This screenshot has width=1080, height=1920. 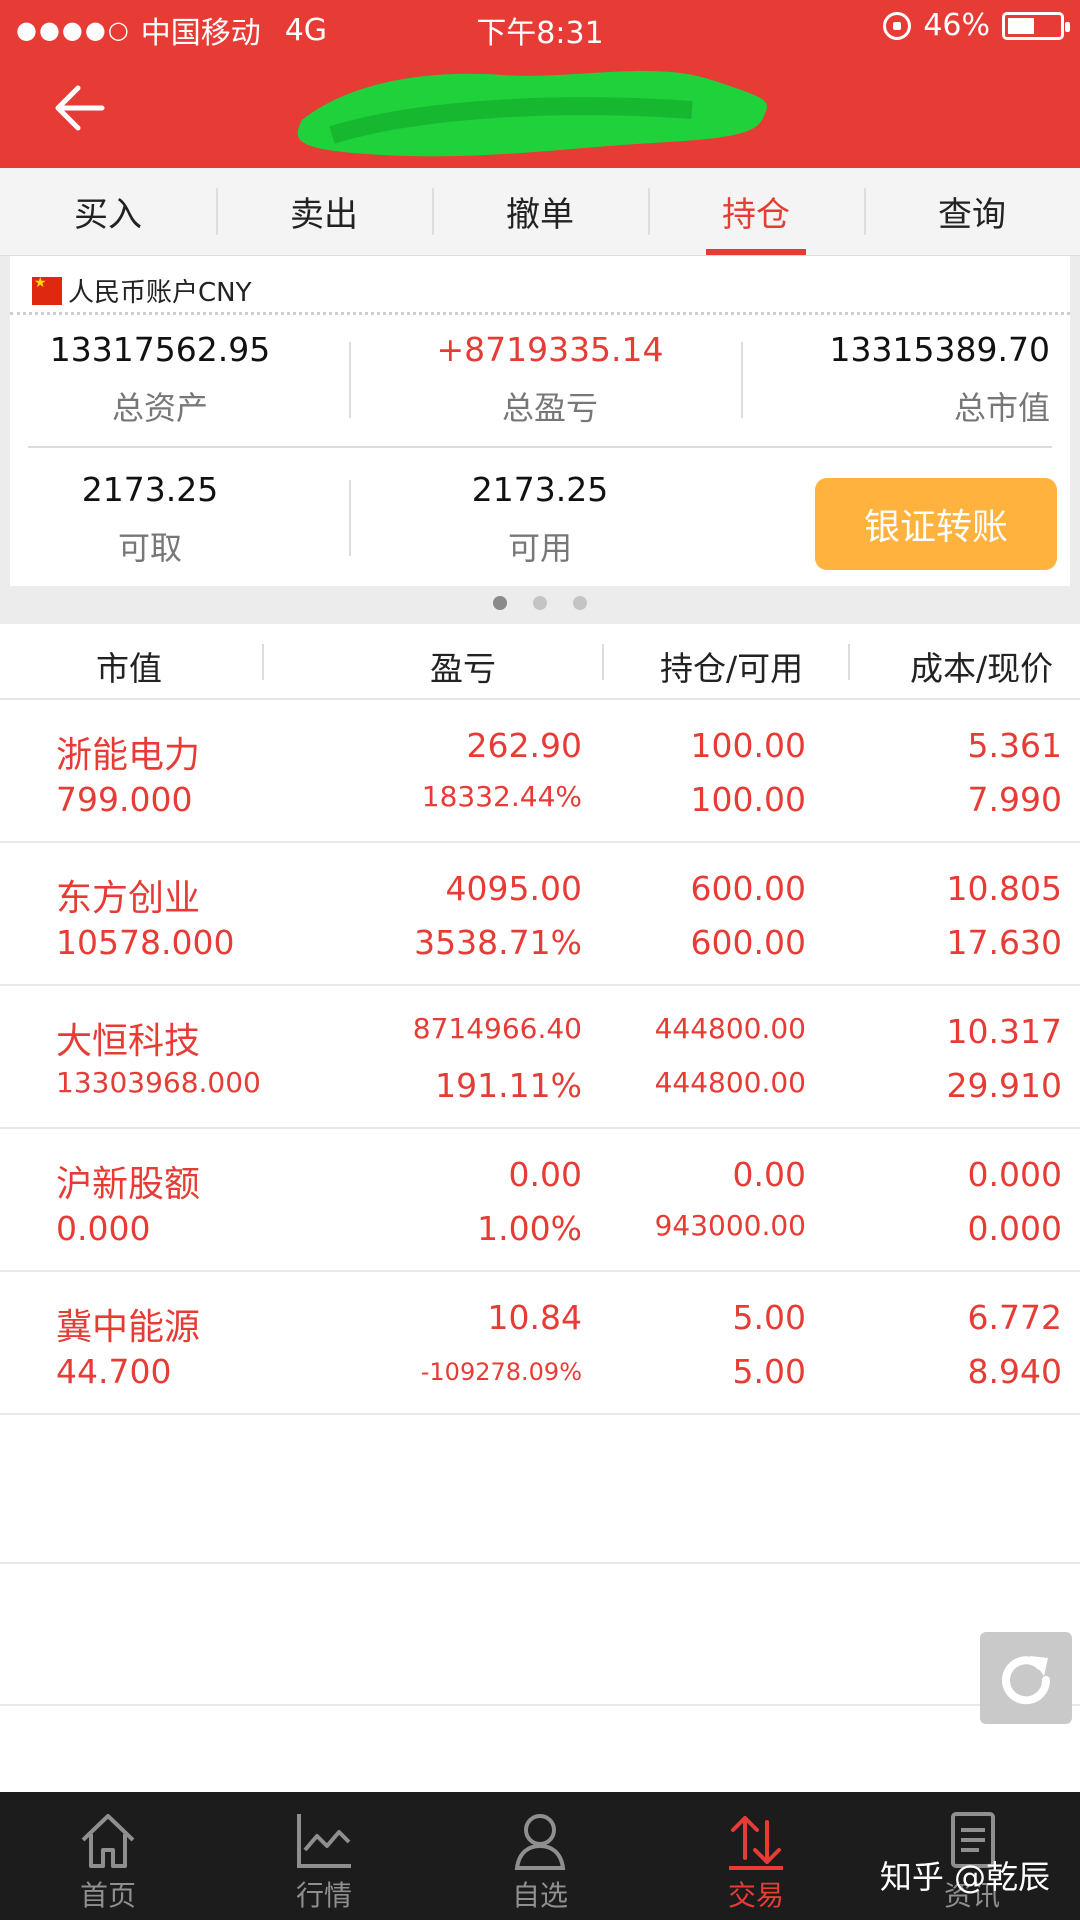 I want to click on available: 2173.25 可用, so click(x=540, y=519).